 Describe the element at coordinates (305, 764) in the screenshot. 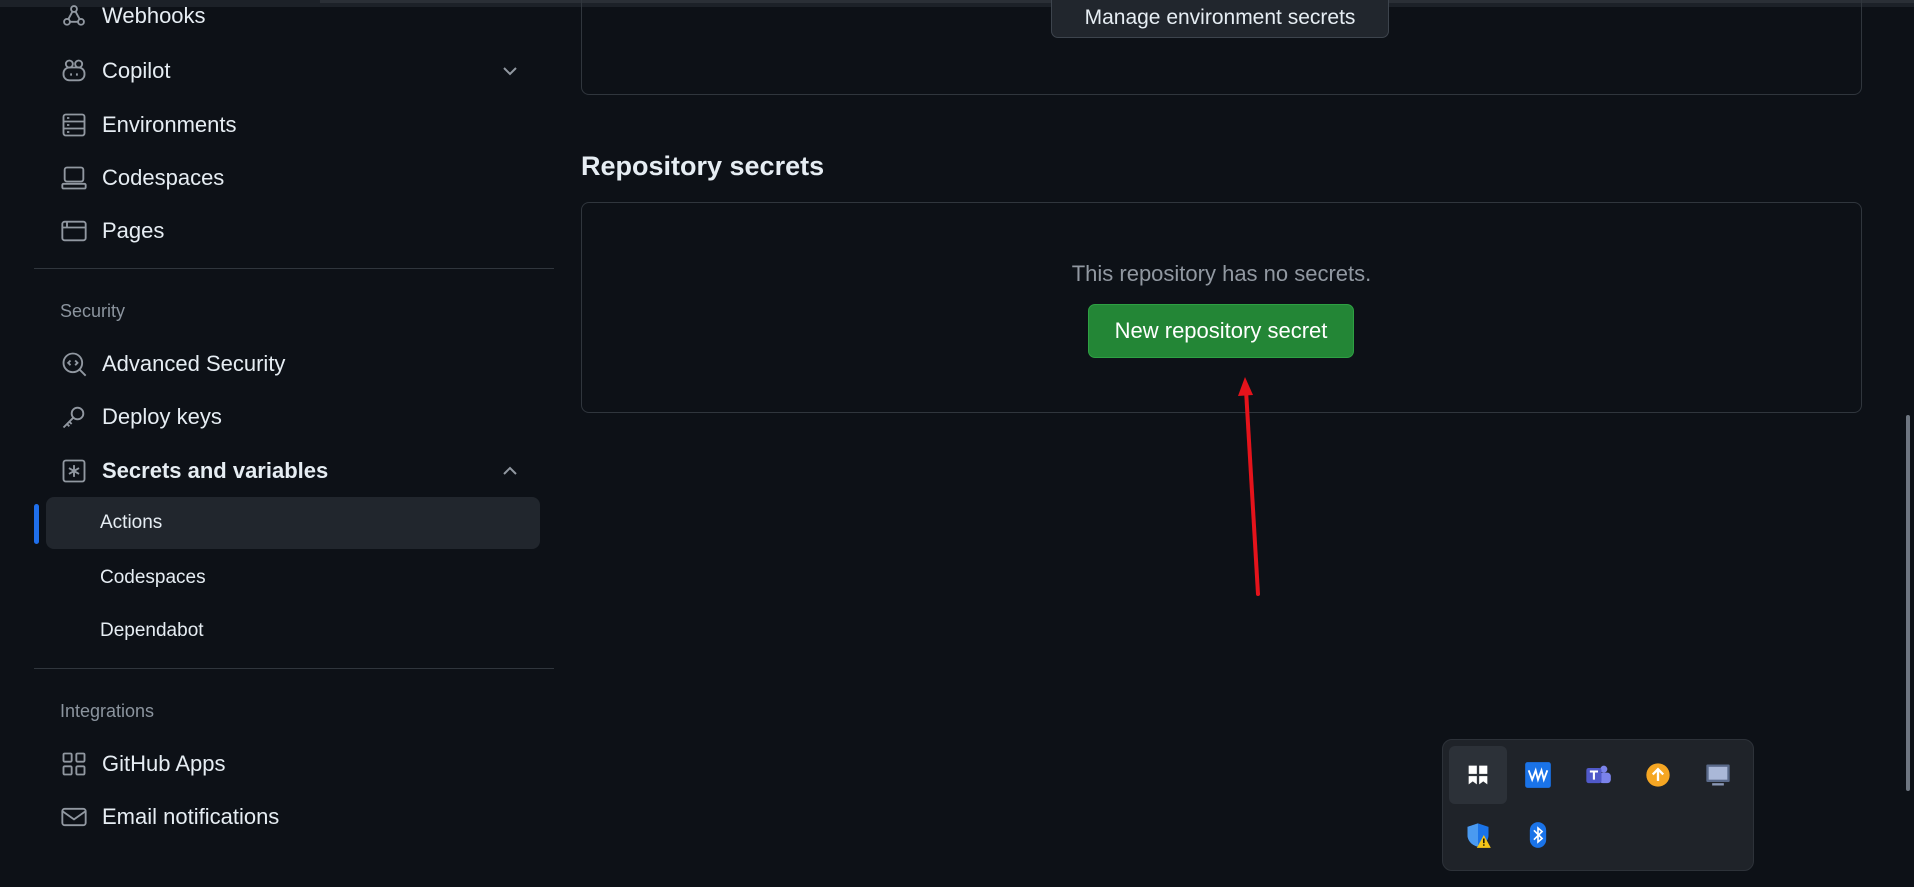

I see `sidebar-item-github-apps: GitHub Apps` at that location.